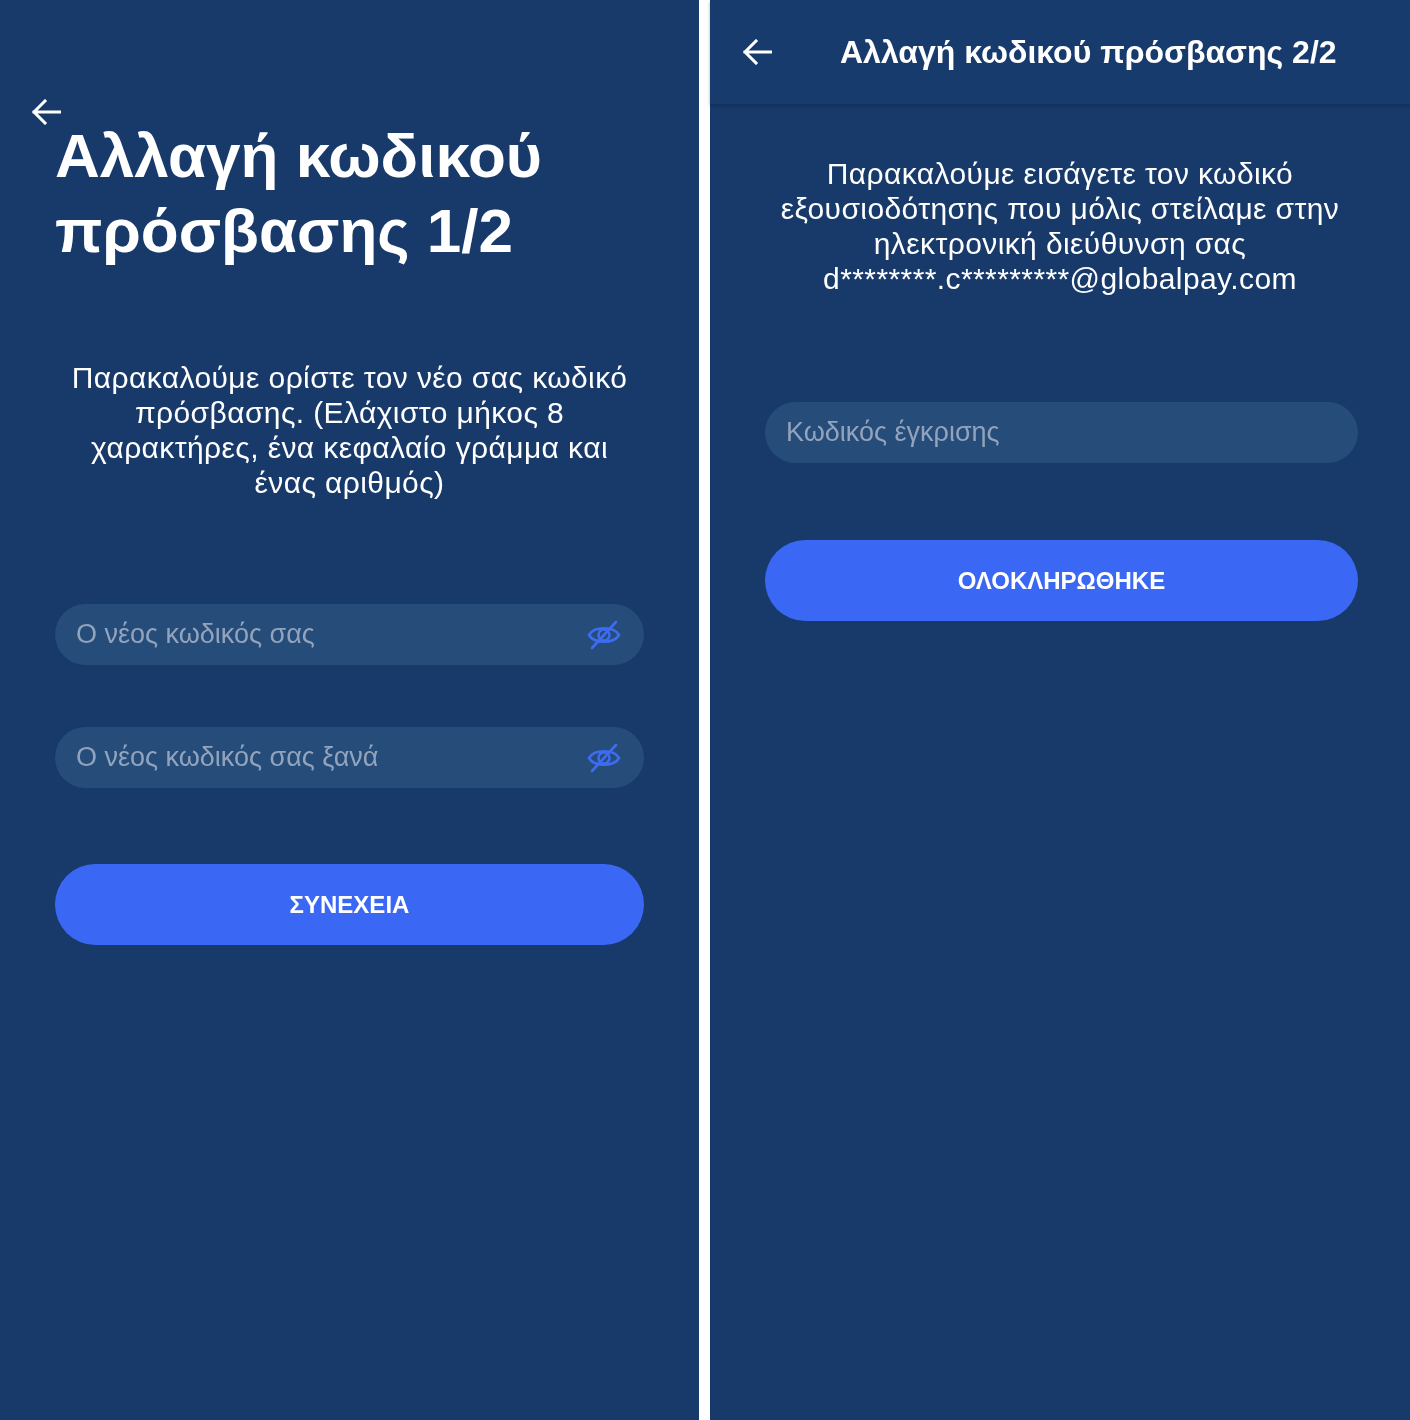 The height and width of the screenshot is (1420, 1410). I want to click on instructions-text: Παρακαλούμε εισάγετε τον κωδικό εξουσιοδότησης που μόλις στείλαμε στην ηλεκτρονική διεύθυνση σας d********.c*********@globalpay.com, so click(1060, 226).